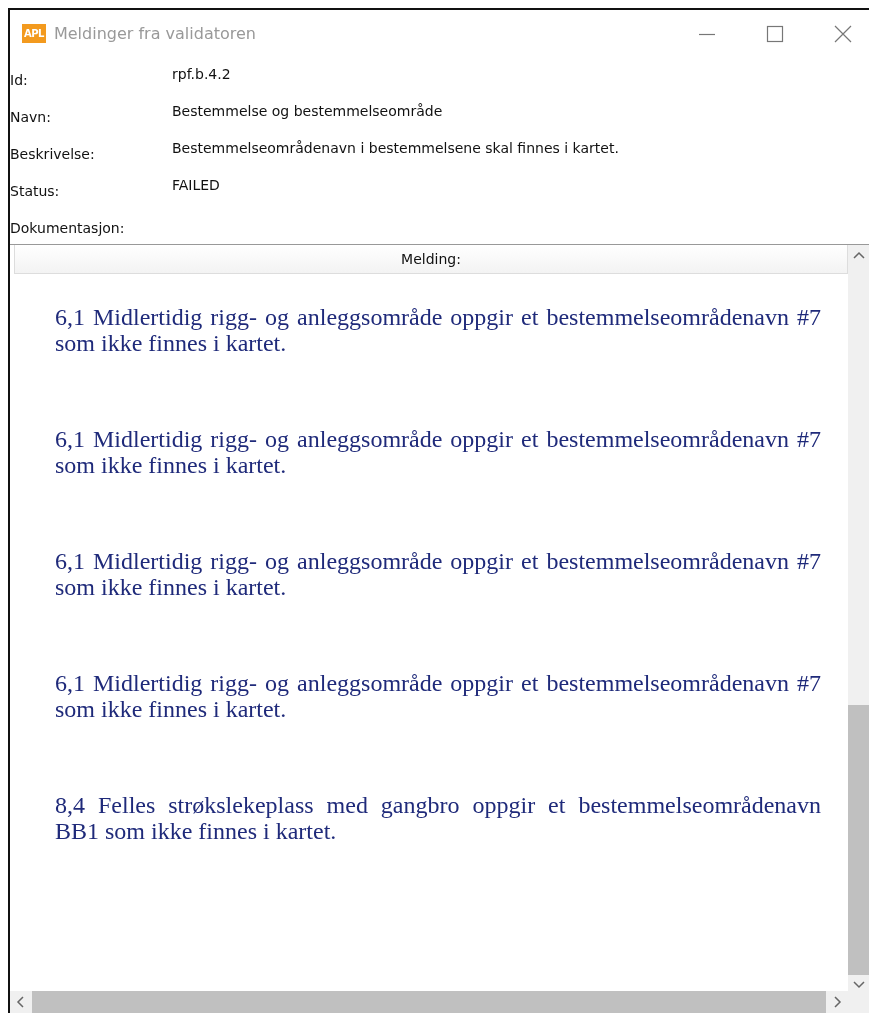  What do you see at coordinates (837, 1002) in the screenshot?
I see `scroll-right-icon` at bounding box center [837, 1002].